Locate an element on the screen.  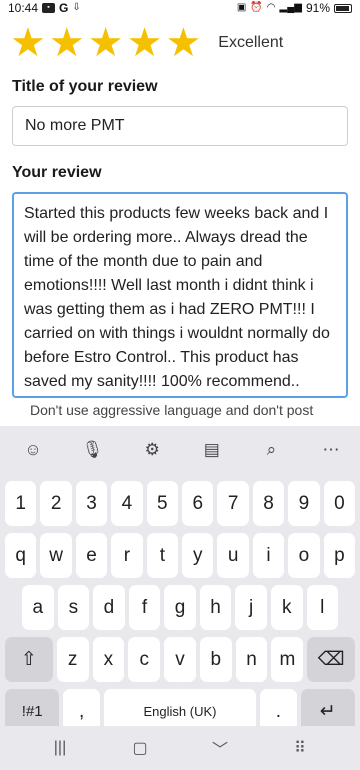
emoji-icon: ☺ is located at coordinates (33, 450).